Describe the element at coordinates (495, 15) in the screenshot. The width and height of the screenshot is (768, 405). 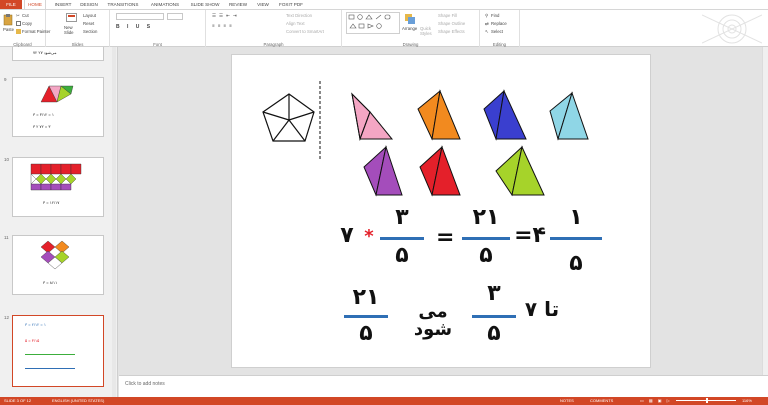
I see `find-label: Find` at that location.